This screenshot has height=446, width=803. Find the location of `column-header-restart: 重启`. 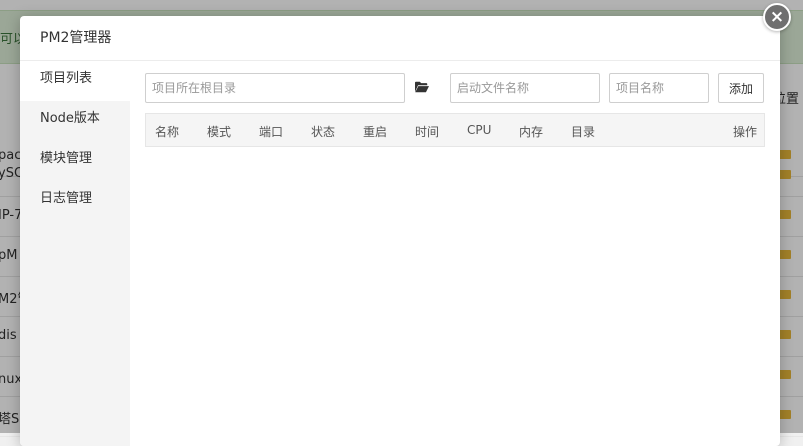

column-header-restart: 重启 is located at coordinates (375, 132).